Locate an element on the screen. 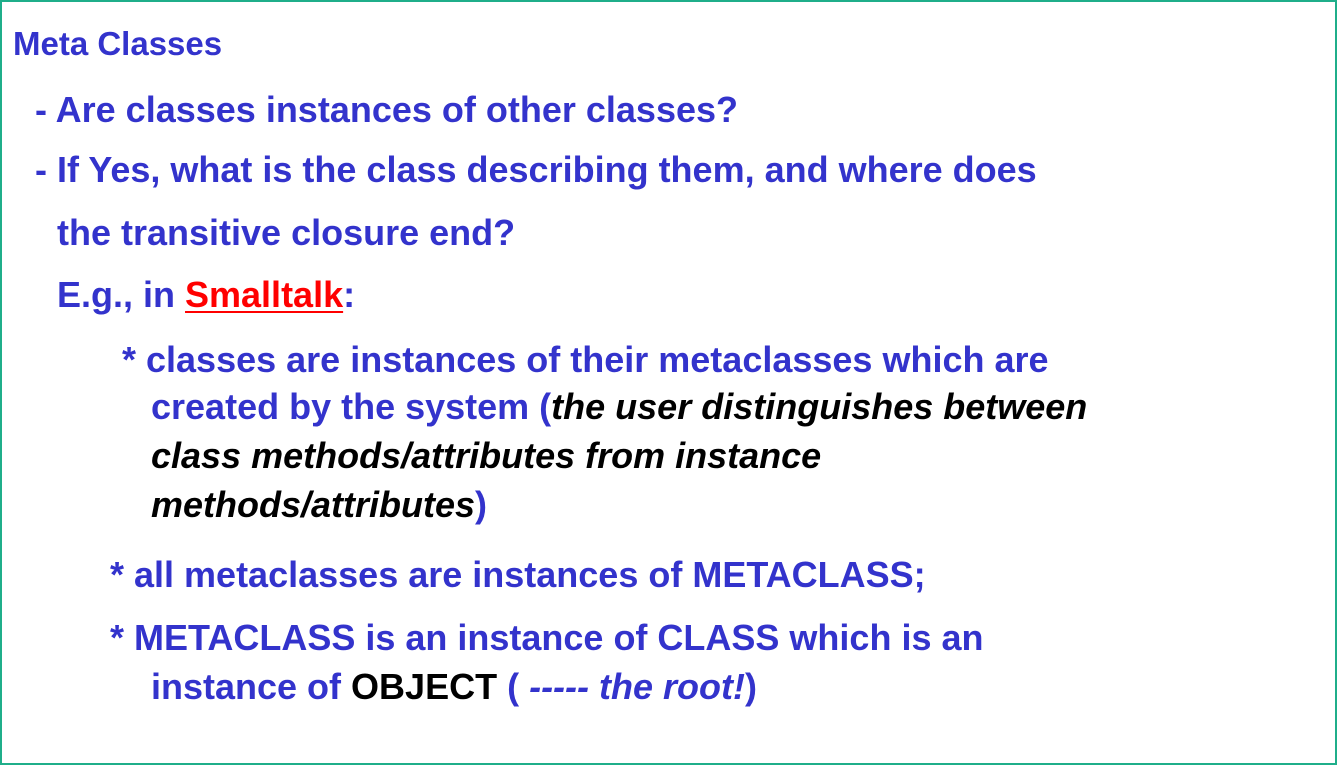 This screenshot has height=765, width=1337. example-line: E.g., in Smalltalk: is located at coordinates (206, 295).